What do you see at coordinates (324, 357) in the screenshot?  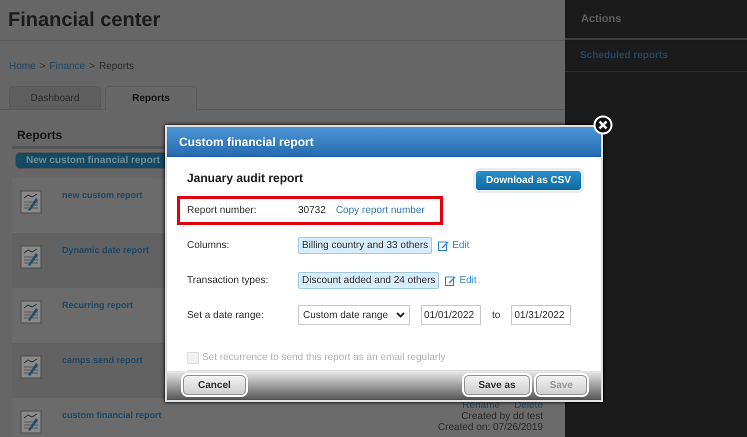 I see `checkbox-label: Set recurrence to send this report as an email regularly` at bounding box center [324, 357].